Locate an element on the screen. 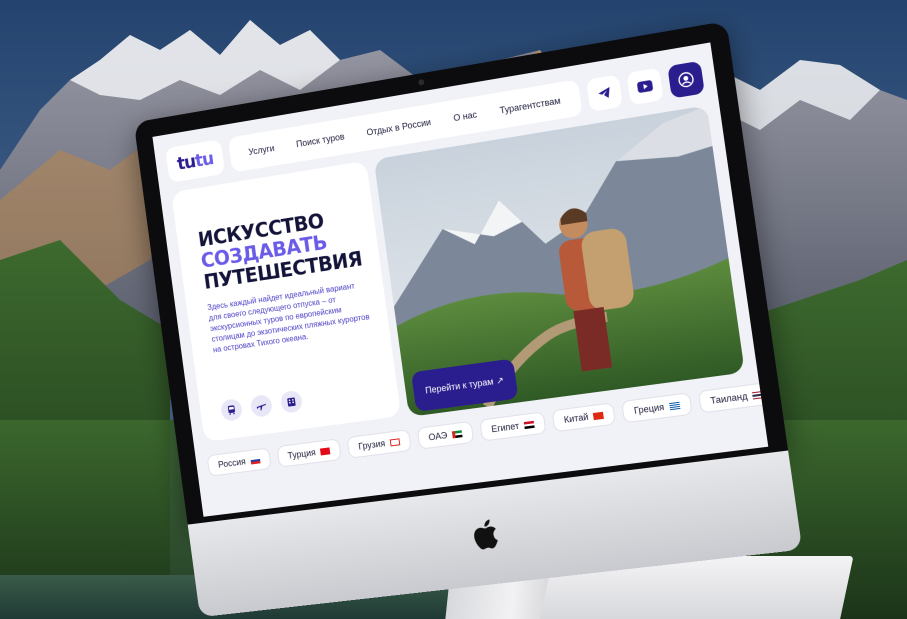 The height and width of the screenshot is (619, 907). chip-uae: ОАЭ is located at coordinates (445, 435).